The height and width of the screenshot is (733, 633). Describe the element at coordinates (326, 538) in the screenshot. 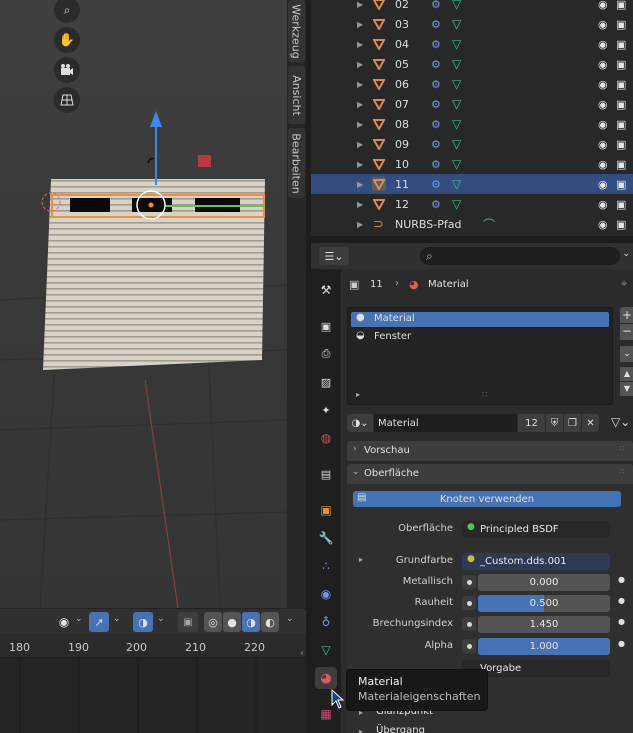

I see `tab-modifiers: 🔧` at that location.